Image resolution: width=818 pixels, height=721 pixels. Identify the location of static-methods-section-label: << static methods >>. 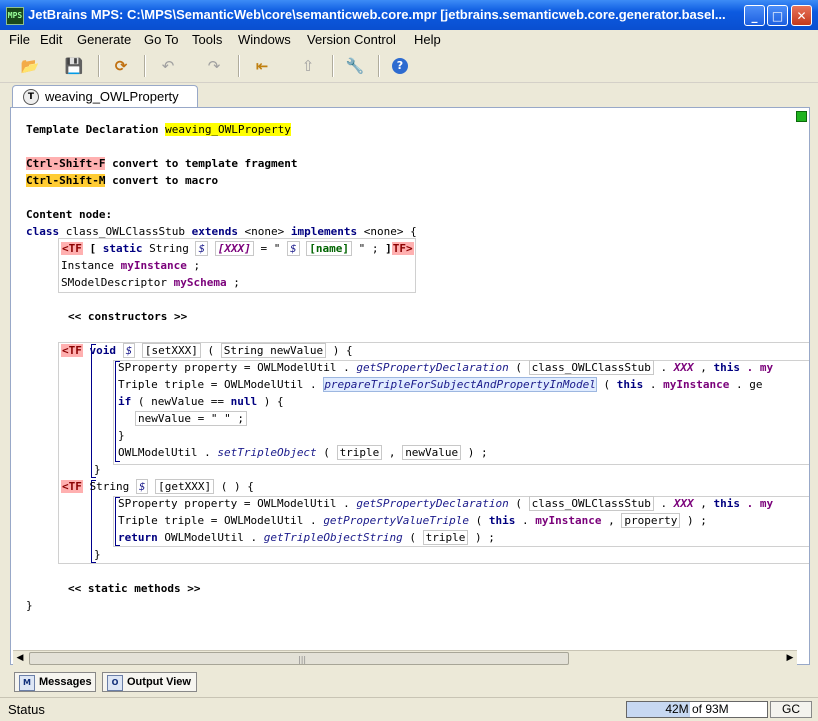
(134, 588).